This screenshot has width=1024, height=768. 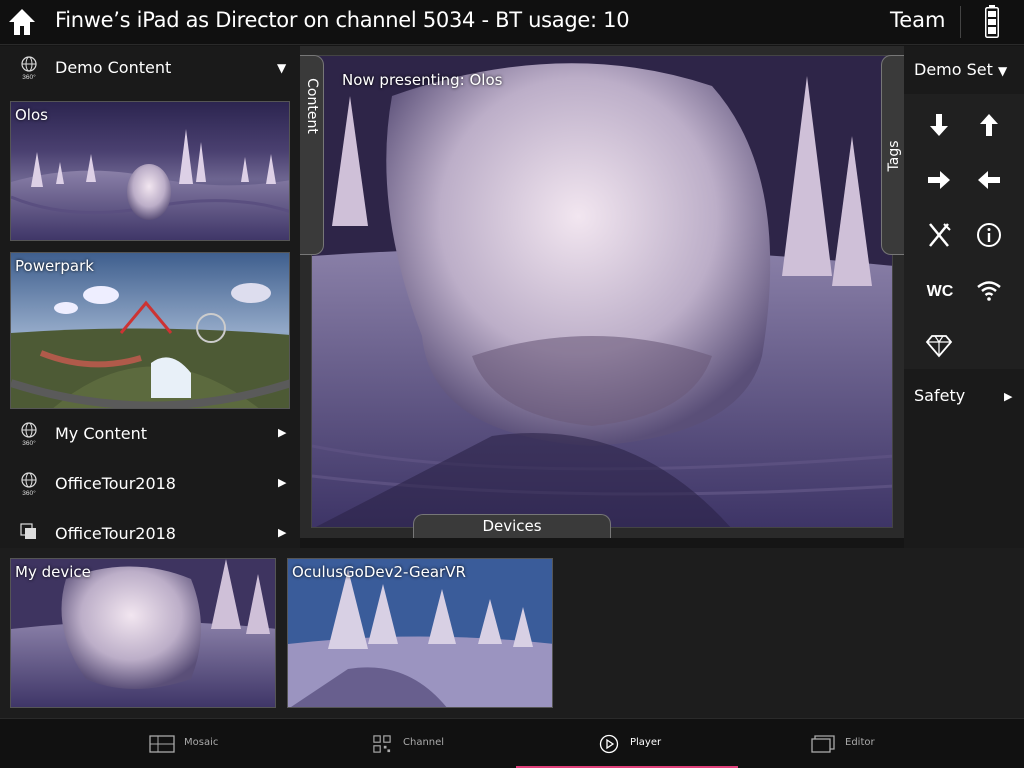 I want to click on arrow-left-icon, so click(x=989, y=180).